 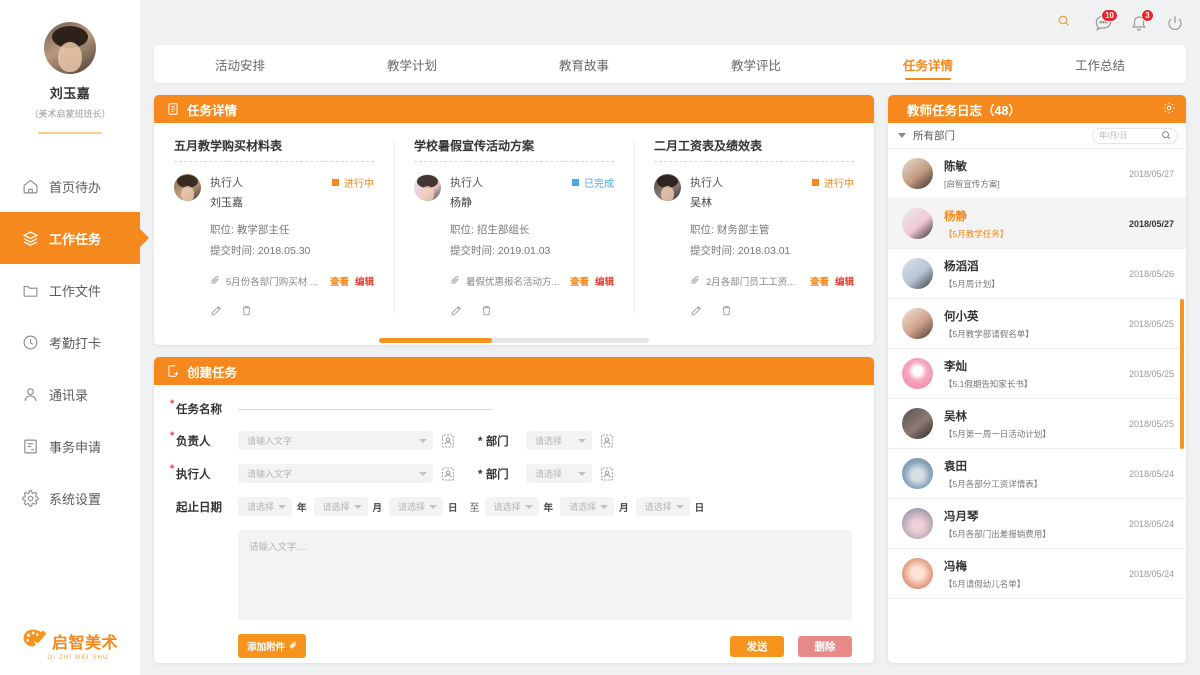 I want to click on end-year-select: 请选择, so click(x=511, y=507).